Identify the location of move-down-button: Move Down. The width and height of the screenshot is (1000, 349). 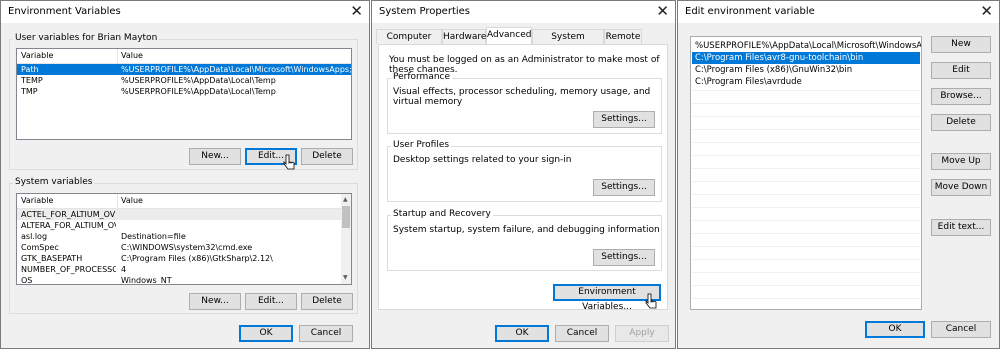
(961, 187).